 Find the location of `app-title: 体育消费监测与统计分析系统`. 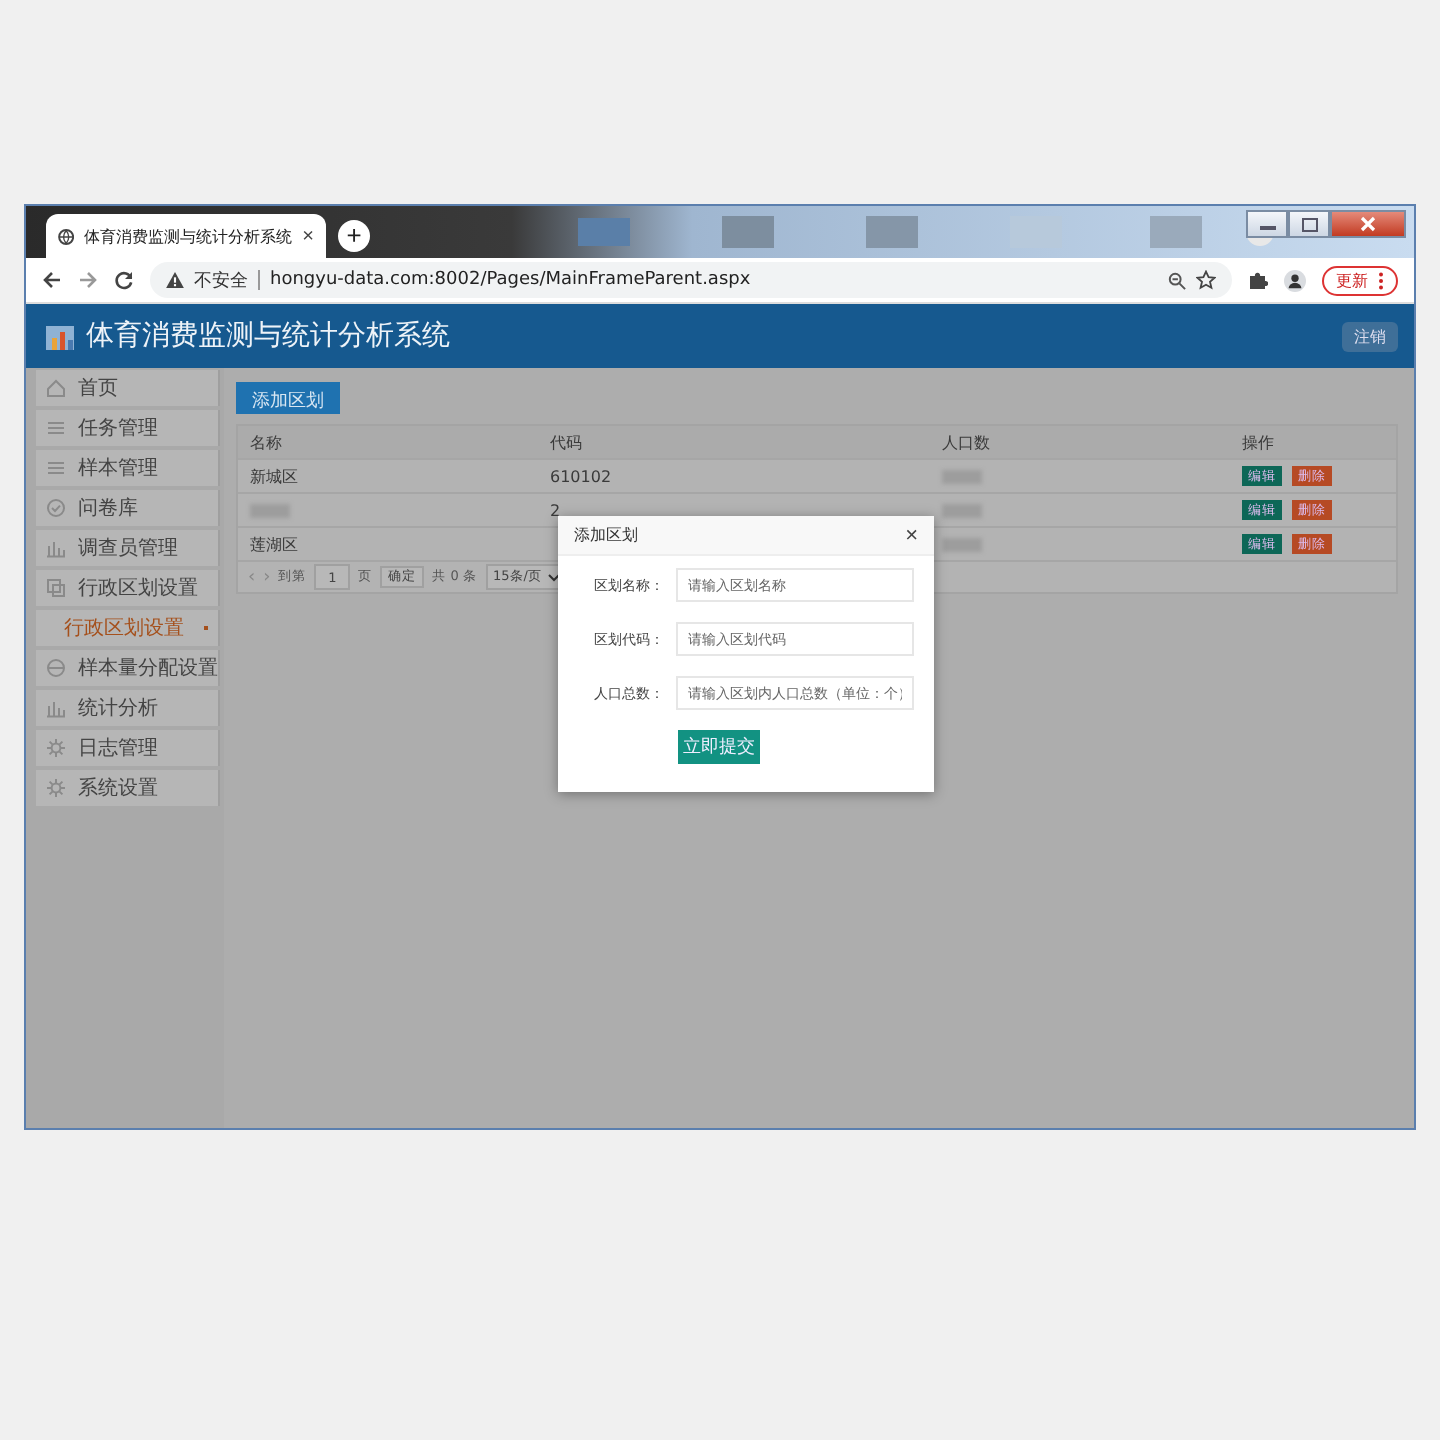

app-title: 体育消费监测与统计分析系统 is located at coordinates (269, 336).